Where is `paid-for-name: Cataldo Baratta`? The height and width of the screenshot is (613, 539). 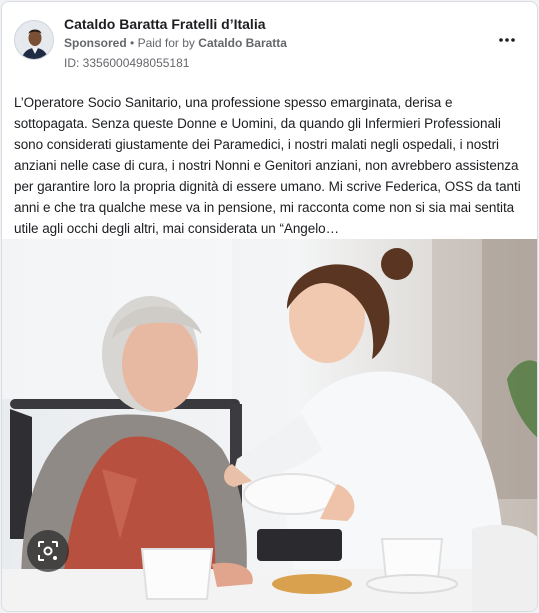
paid-for-name: Cataldo Baratta is located at coordinates (242, 43).